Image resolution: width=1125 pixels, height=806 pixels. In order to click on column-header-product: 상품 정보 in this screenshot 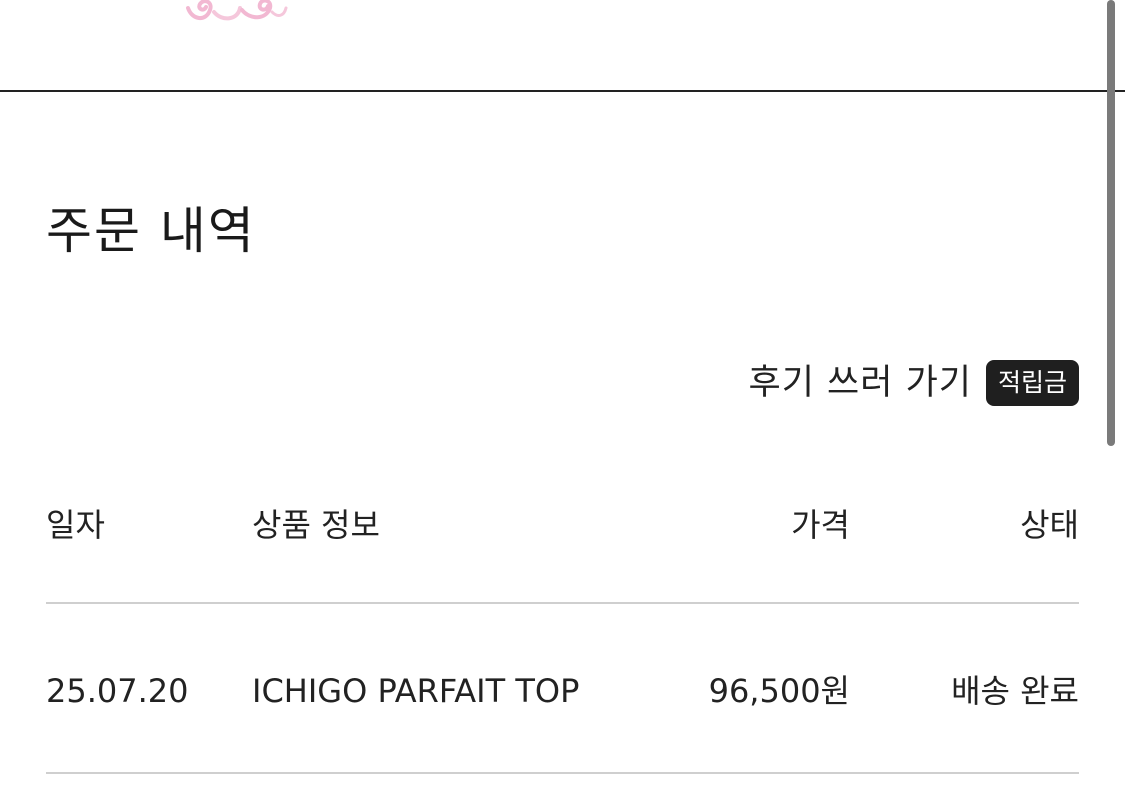, I will do `click(316, 525)`.